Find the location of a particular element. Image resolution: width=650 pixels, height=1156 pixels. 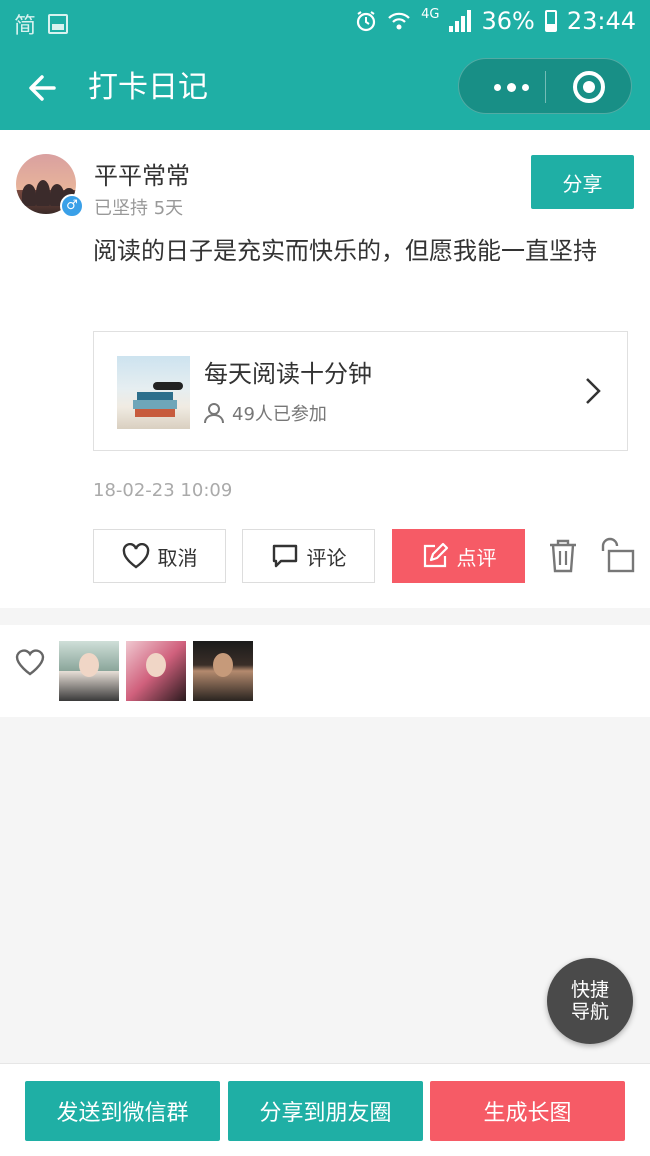

back-arrow-icon is located at coordinates (44, 88).